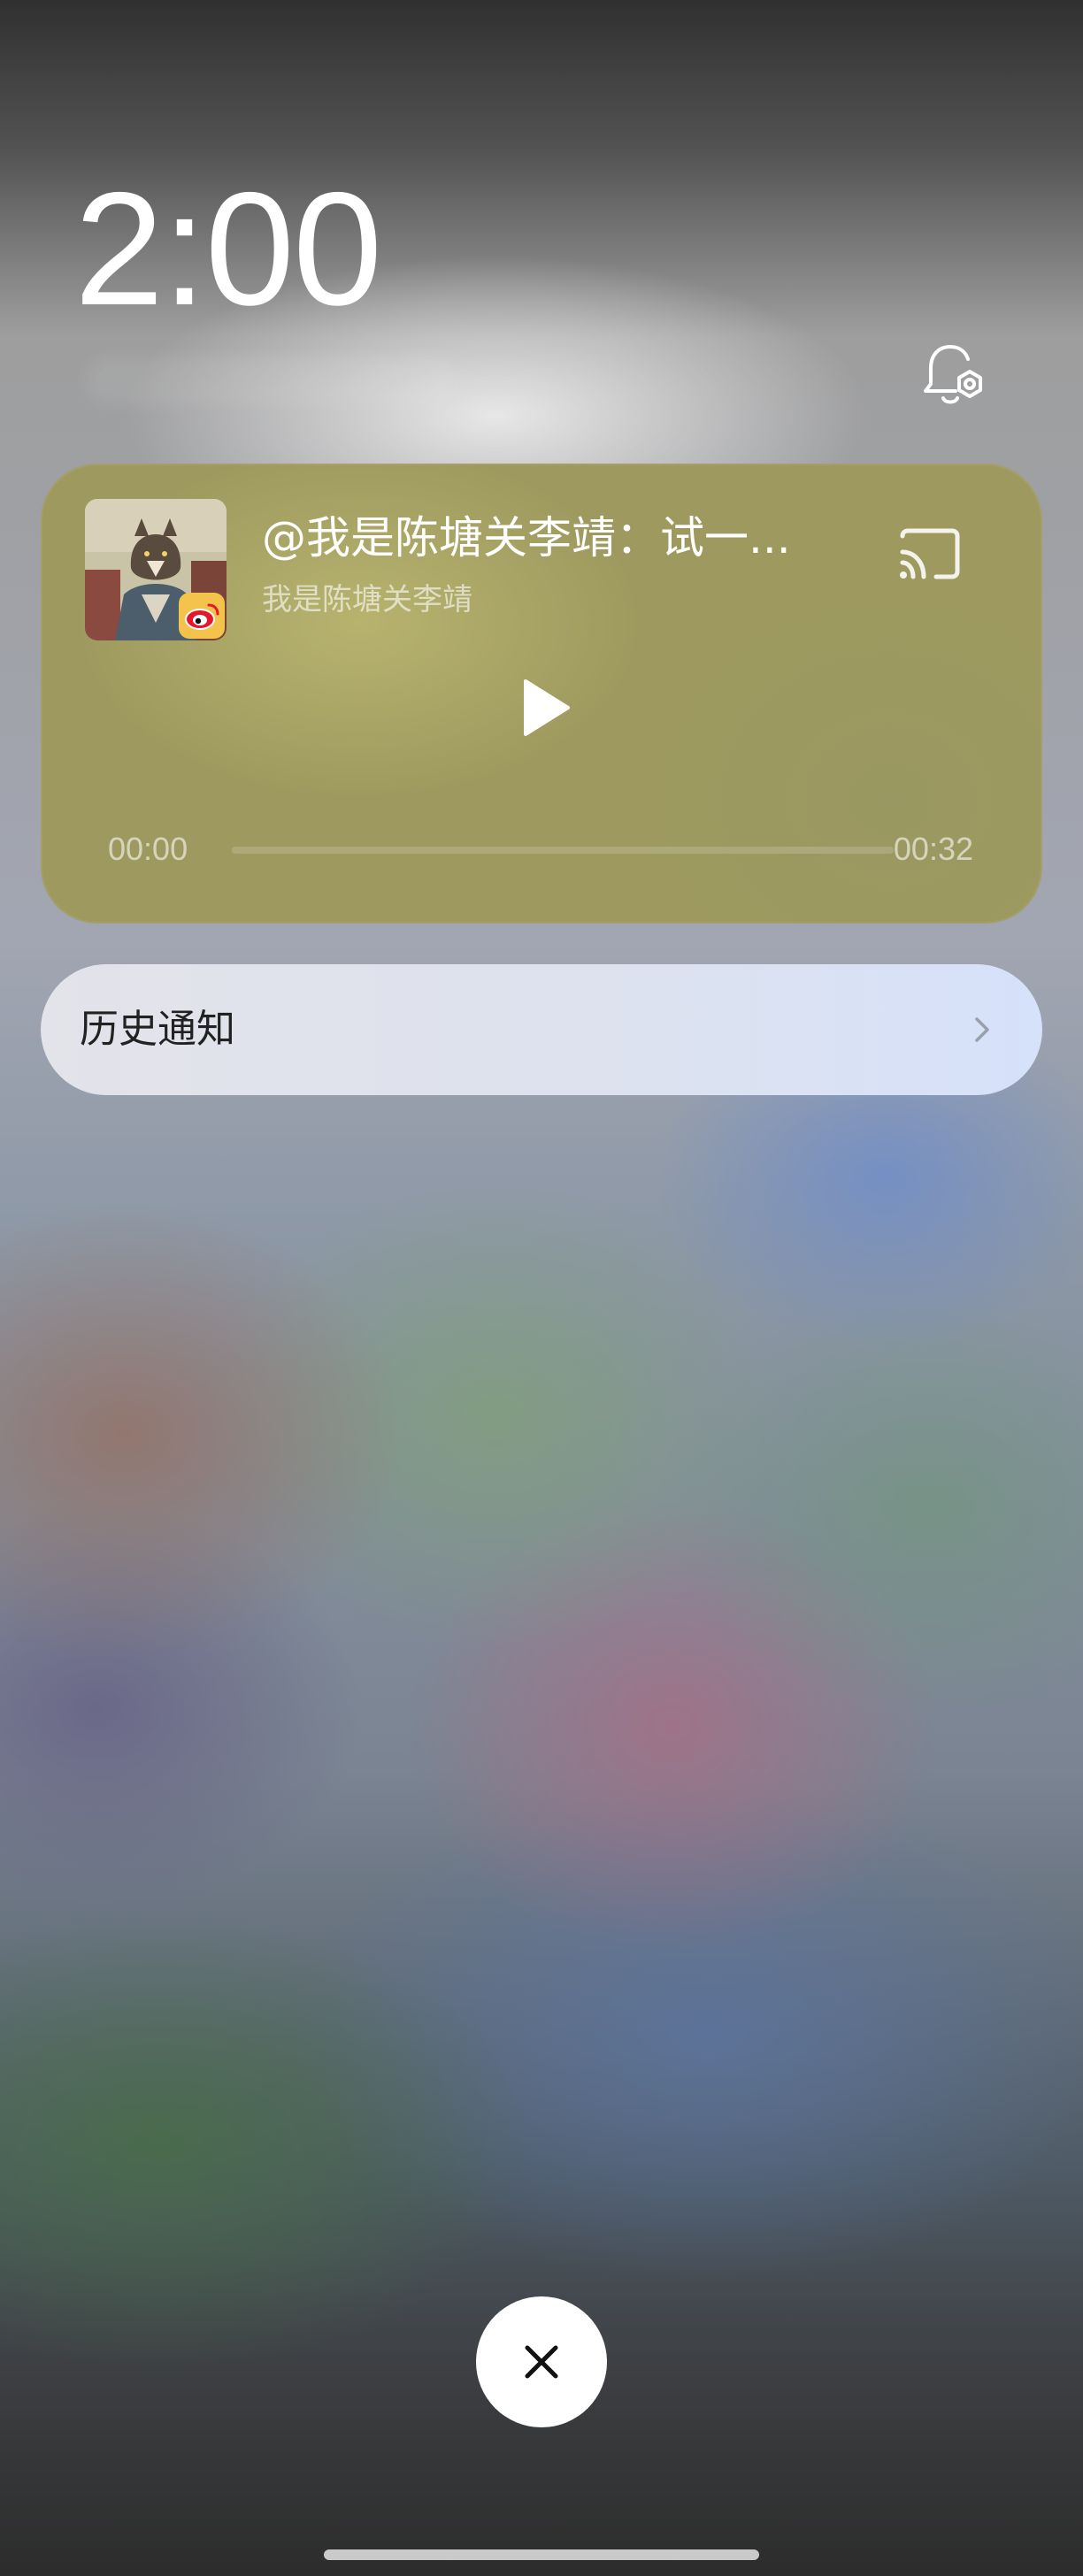 This screenshot has width=1083, height=2576. Describe the element at coordinates (563, 850) in the screenshot. I see `progress-bar` at that location.